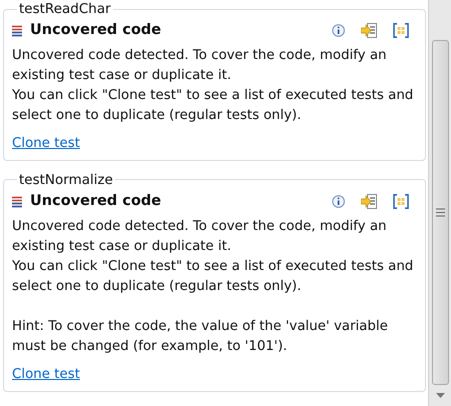 The image size is (451, 406). I want to click on scrollbar, so click(439, 203).